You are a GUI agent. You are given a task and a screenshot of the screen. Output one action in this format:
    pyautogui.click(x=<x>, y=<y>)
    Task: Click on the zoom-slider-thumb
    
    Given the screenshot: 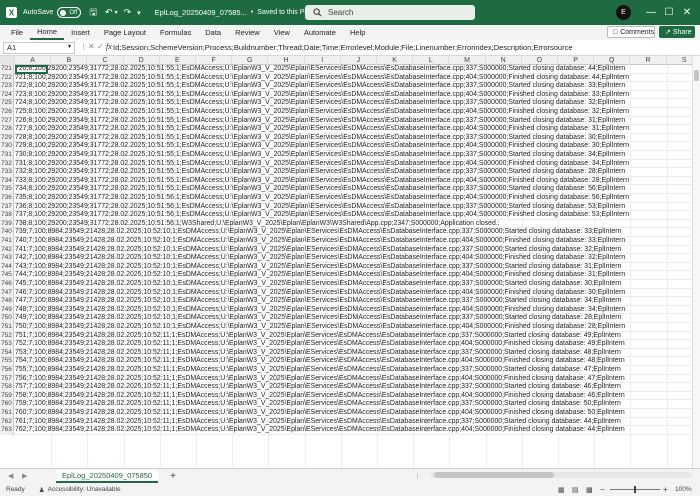 What is the action you would take?
    pyautogui.click(x=635, y=489)
    